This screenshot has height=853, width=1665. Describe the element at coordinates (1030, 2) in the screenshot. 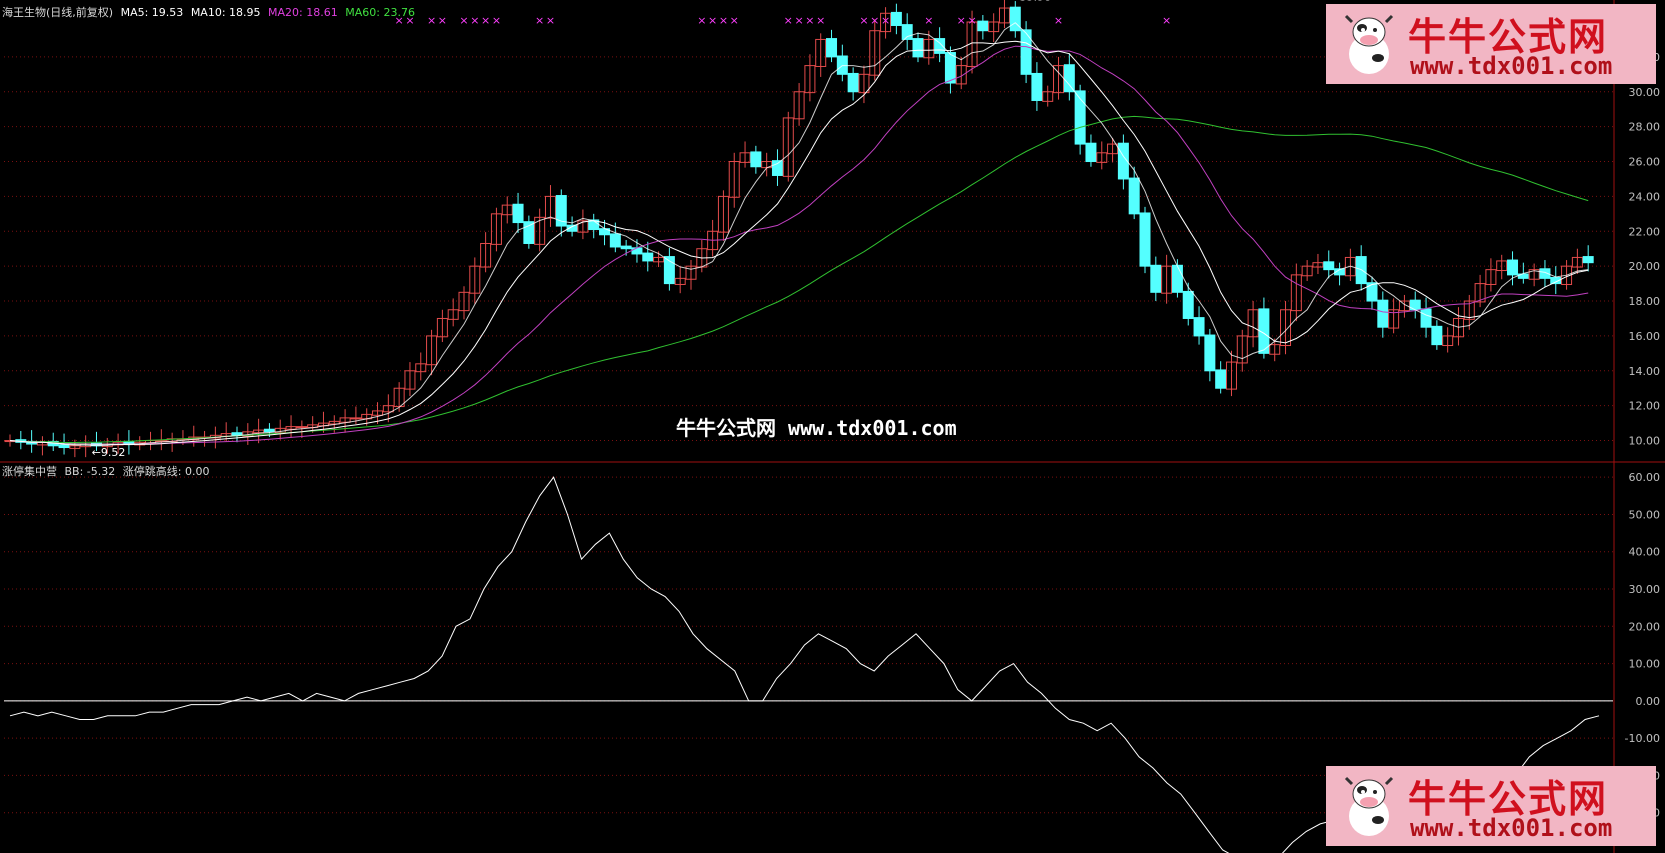

I see `high-price-annotation: ←35.98` at that location.